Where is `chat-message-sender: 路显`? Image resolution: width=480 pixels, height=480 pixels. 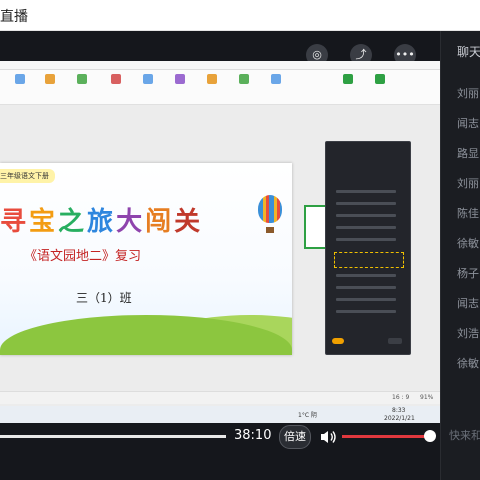 chat-message-sender: 路显 is located at coordinates (468, 153).